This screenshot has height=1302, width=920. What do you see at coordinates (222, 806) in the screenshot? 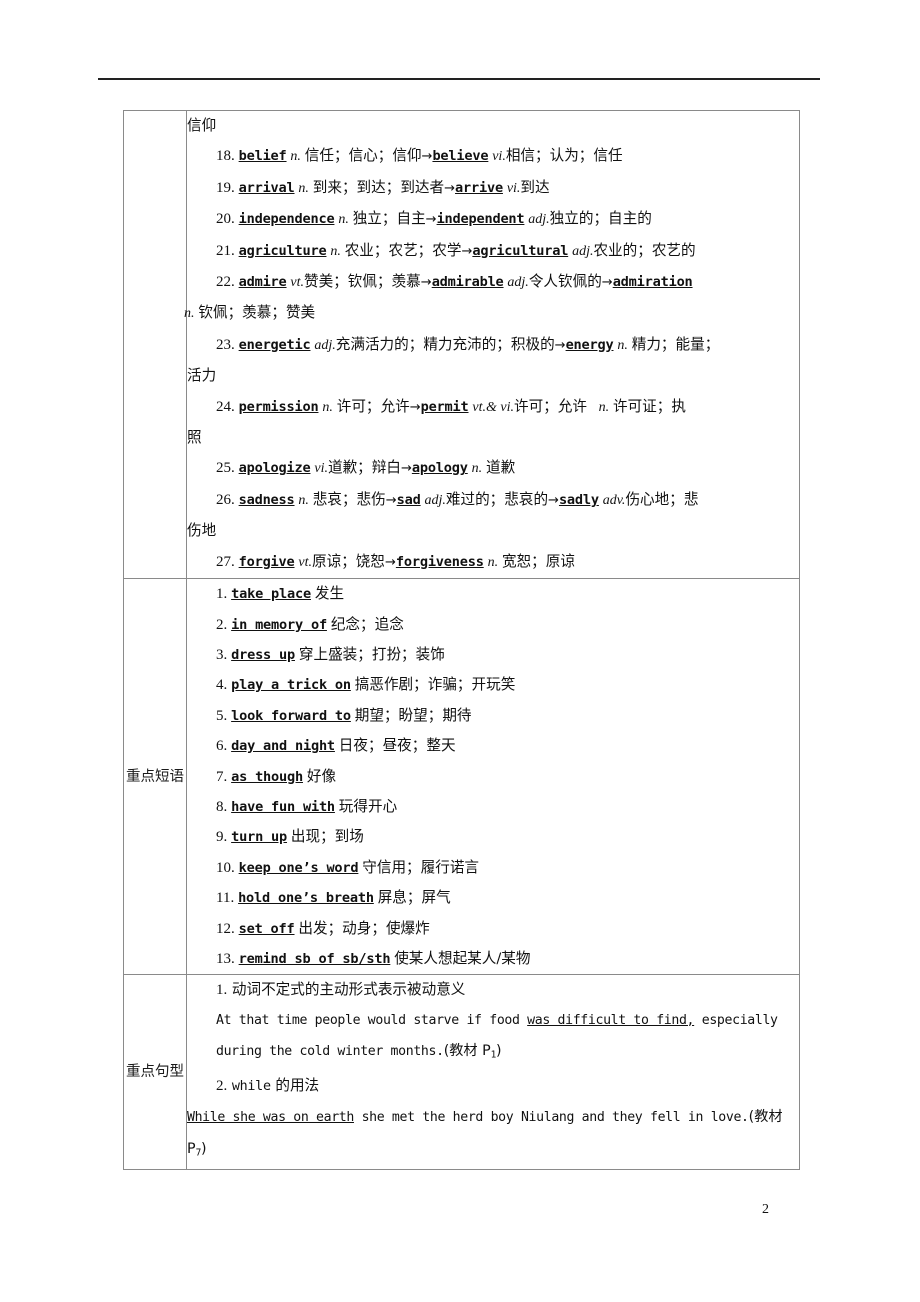
I see `phrase-number: 8.` at bounding box center [222, 806].